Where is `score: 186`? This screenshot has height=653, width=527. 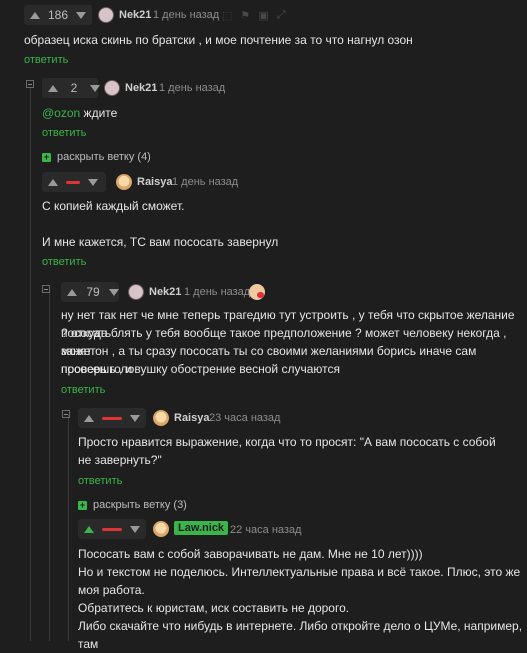 score: 186 is located at coordinates (58, 15).